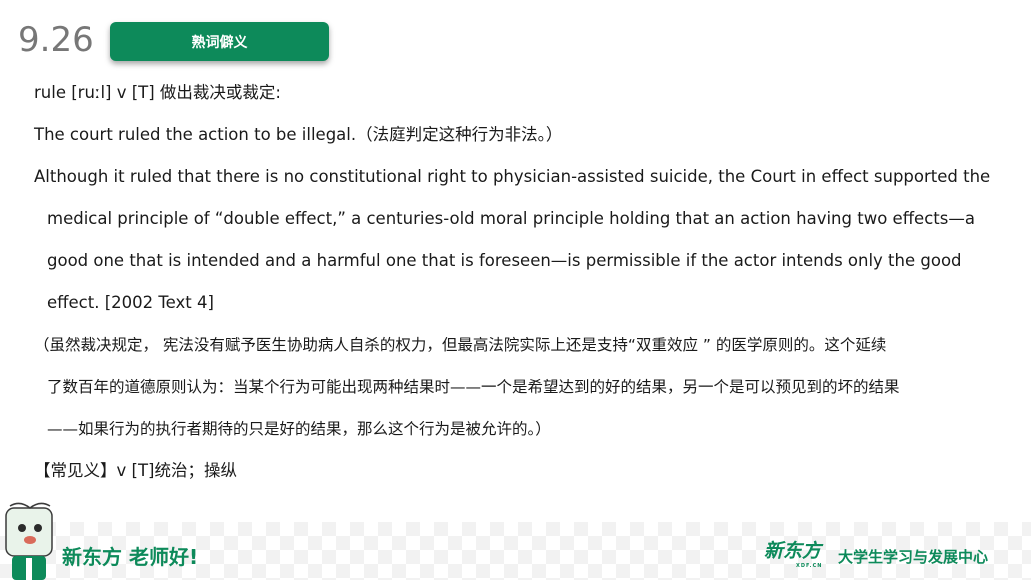  Describe the element at coordinates (299, 429) in the screenshot. I see `translation-line: ——如果行为的执行者期待的只是好的结果，那么这个行为是被允许的。）` at that location.